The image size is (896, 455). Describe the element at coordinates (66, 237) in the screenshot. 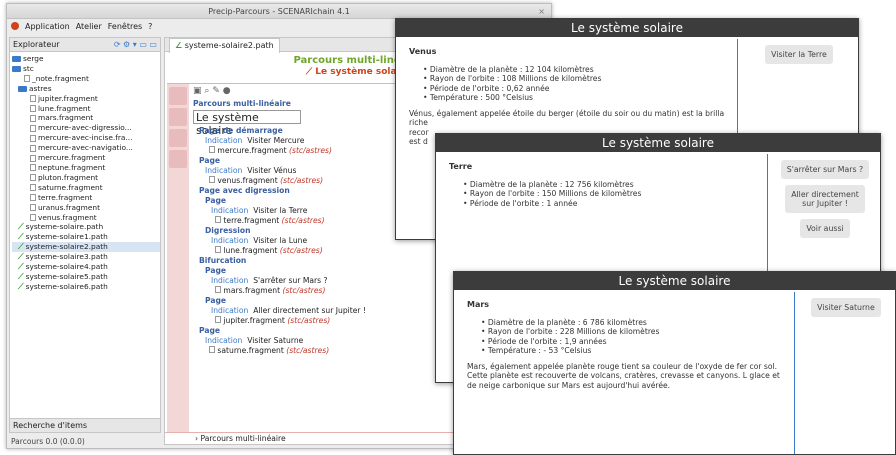

I see `tree-item-label: systeme-solaire1.path` at that location.